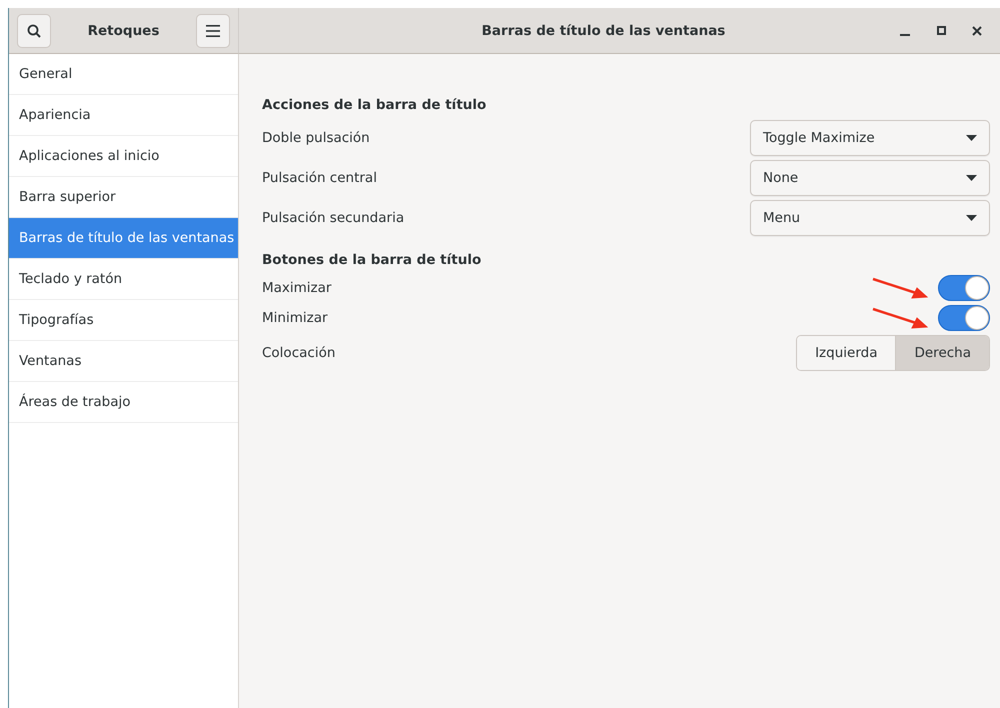 This screenshot has height=708, width=1000. Describe the element at coordinates (603, 30) in the screenshot. I see `window-title: Barras de título de las ventanas` at that location.